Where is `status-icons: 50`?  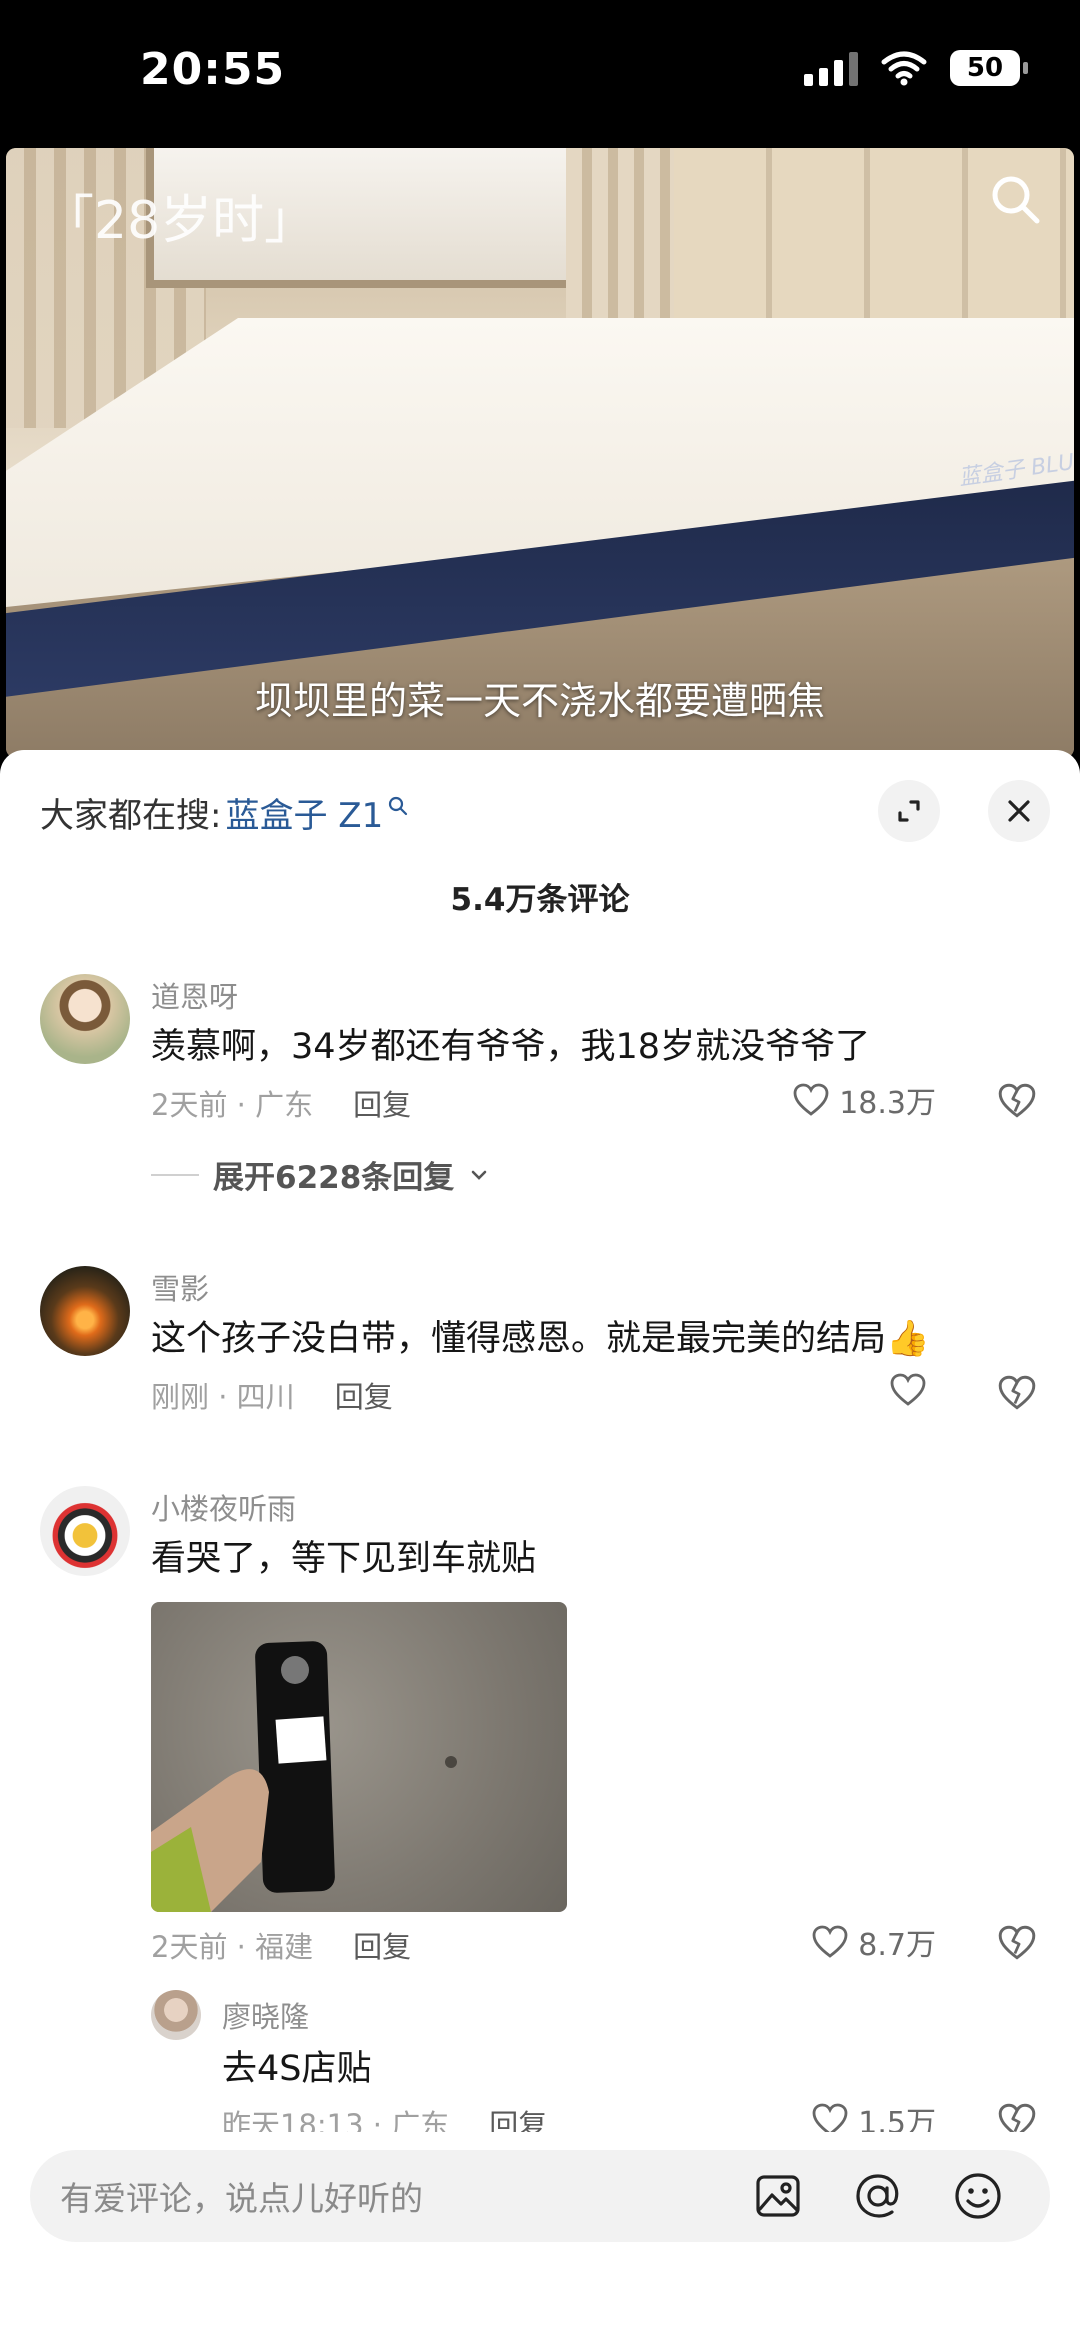
status-icons: 50 is located at coordinates (916, 68).